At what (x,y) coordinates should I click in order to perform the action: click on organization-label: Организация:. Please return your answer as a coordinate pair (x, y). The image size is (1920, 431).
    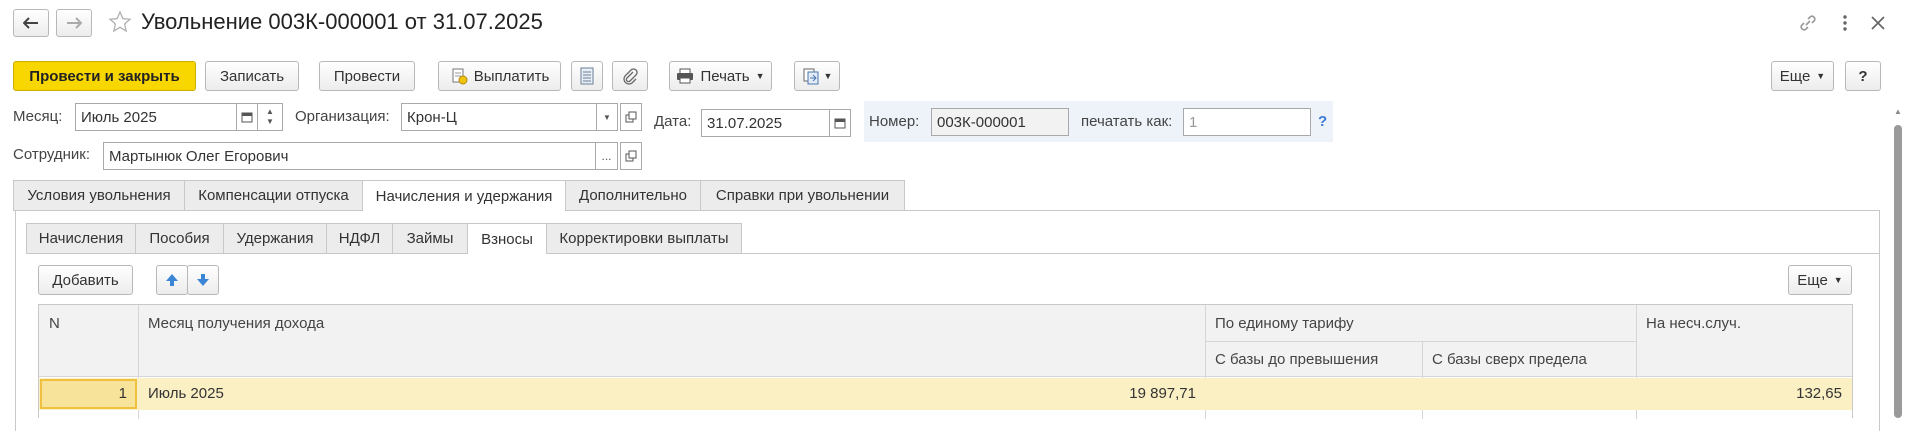
    Looking at the image, I should click on (342, 116).